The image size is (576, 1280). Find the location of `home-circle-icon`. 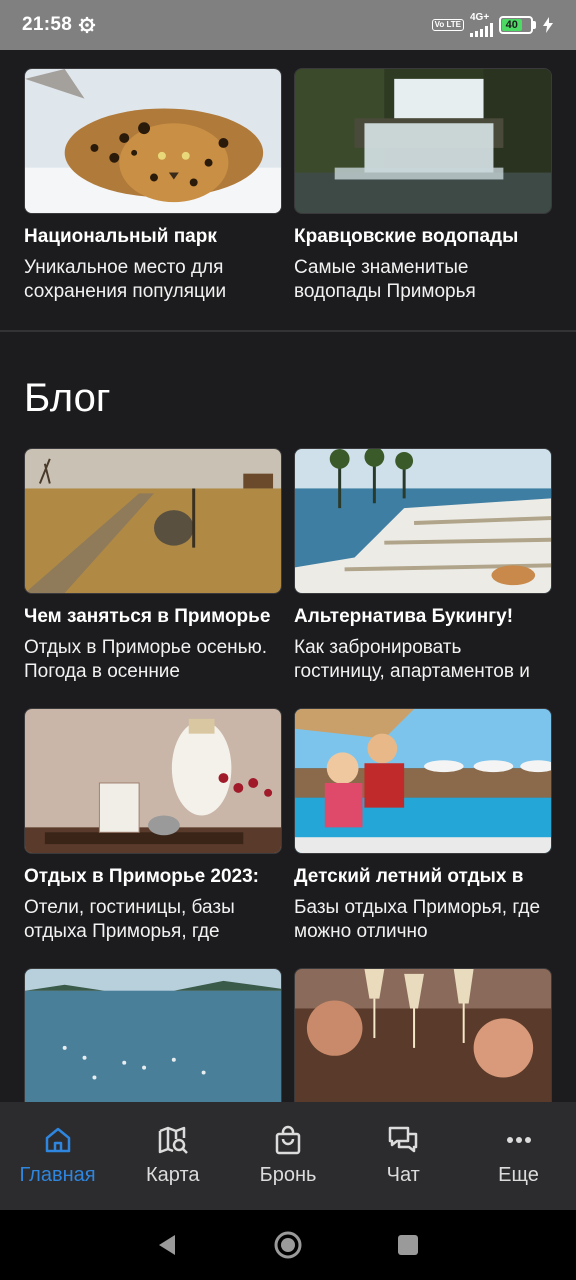

home-circle-icon is located at coordinates (288, 1245).